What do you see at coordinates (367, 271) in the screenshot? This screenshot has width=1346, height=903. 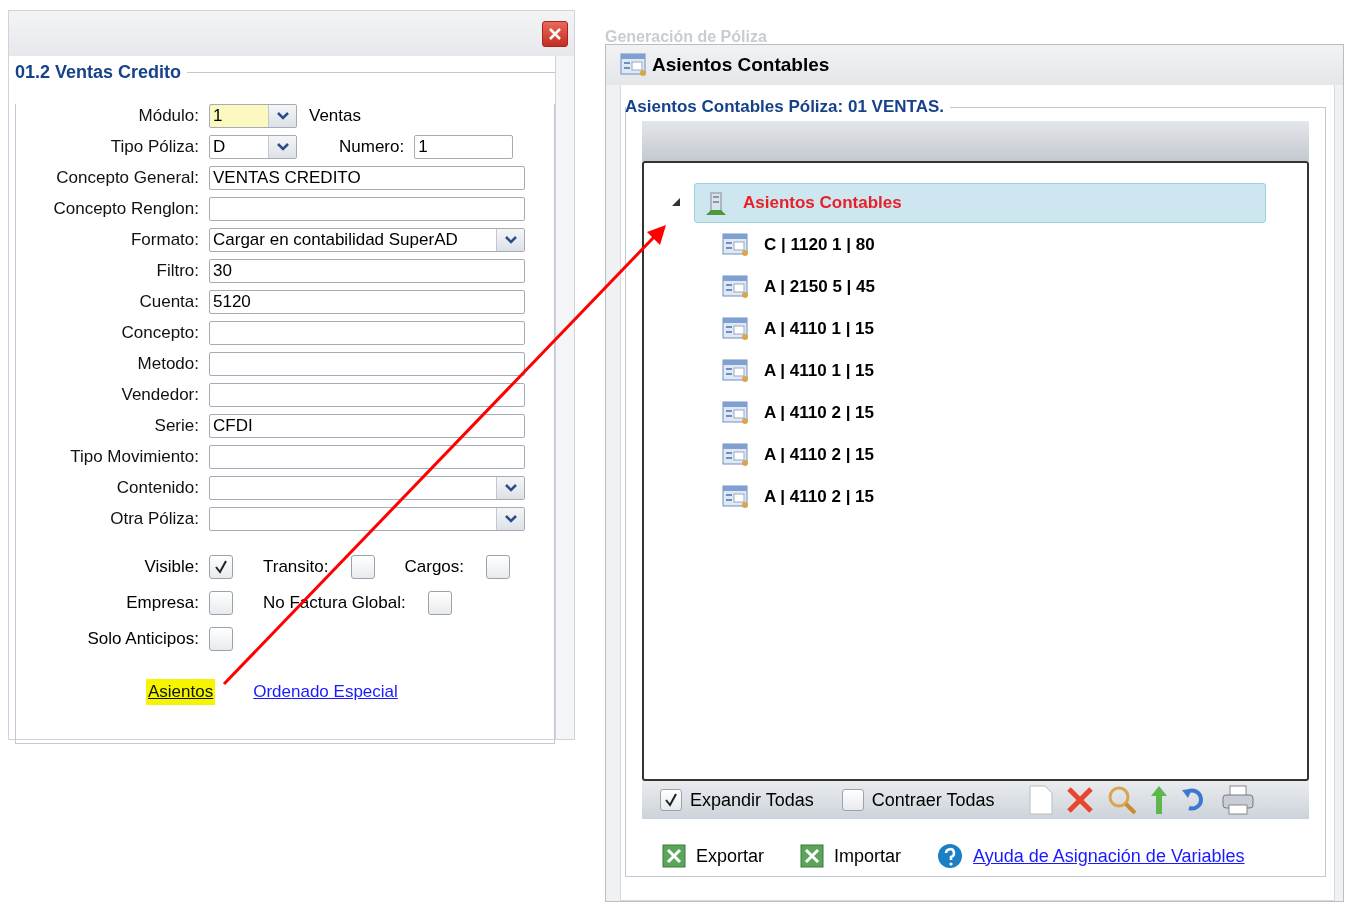 I see `input-field: 30` at bounding box center [367, 271].